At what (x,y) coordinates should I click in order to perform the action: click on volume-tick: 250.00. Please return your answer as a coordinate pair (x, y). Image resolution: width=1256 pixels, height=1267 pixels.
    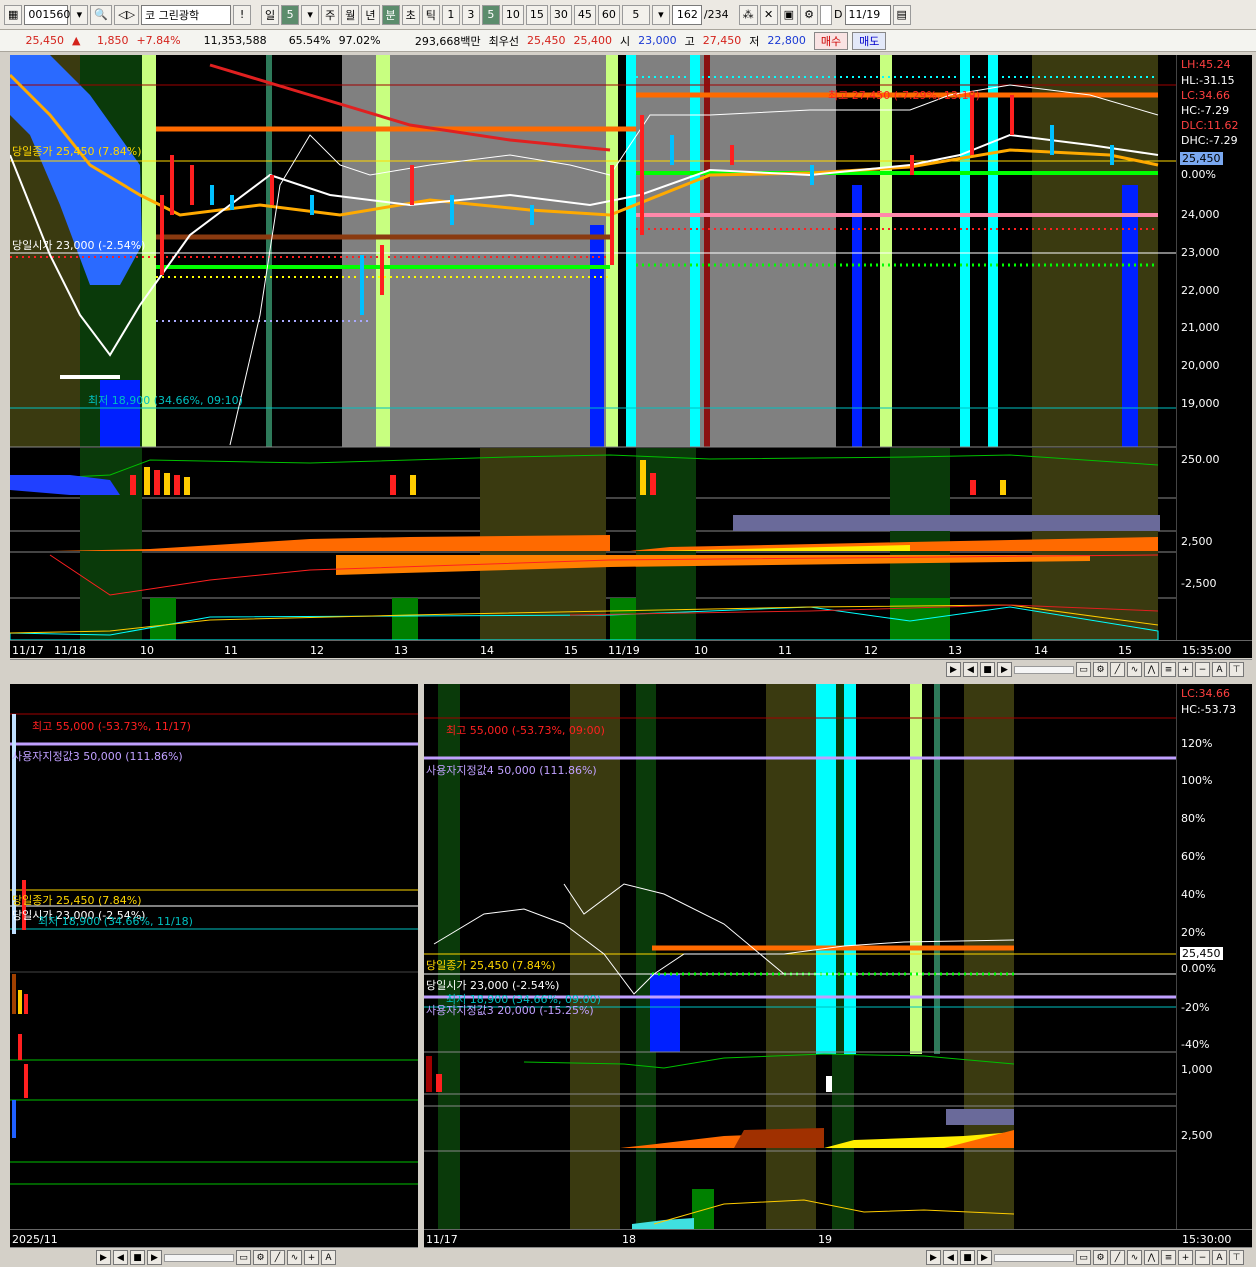
    Looking at the image, I should click on (1200, 459).